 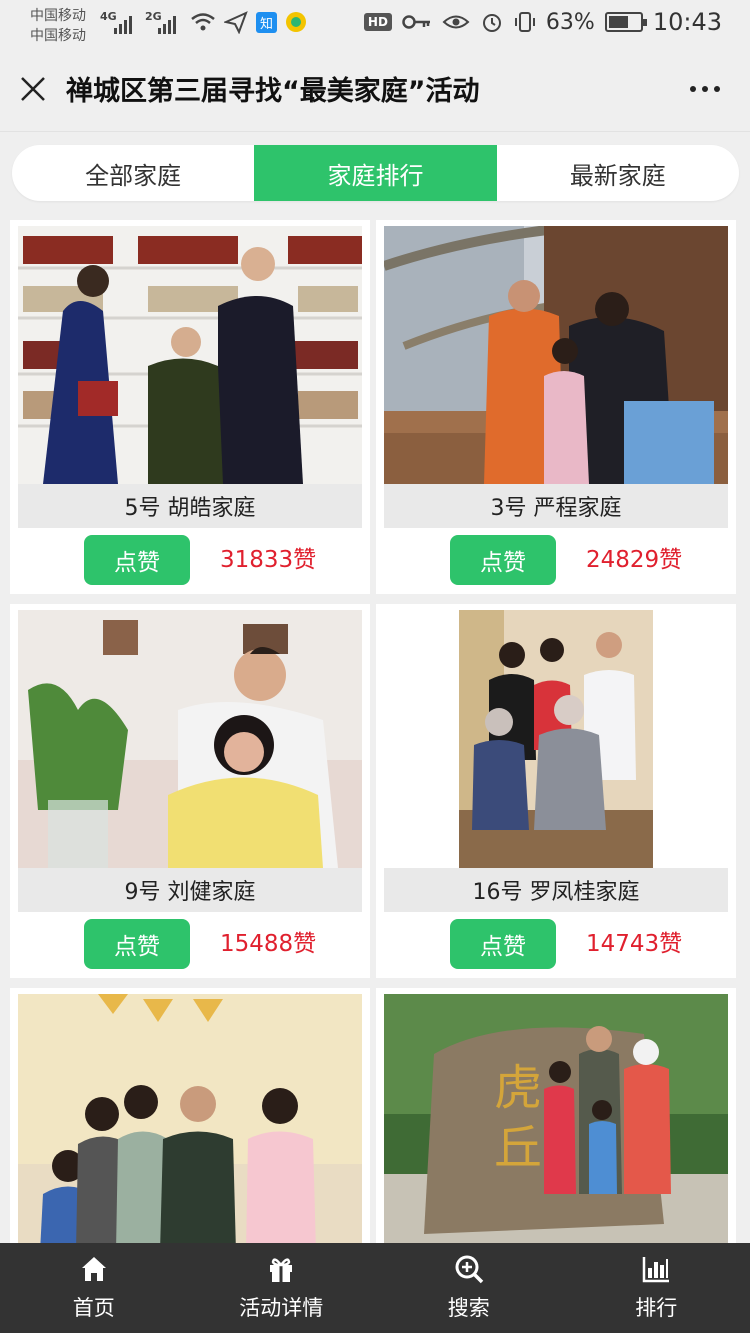 I want to click on wifi-icon, so click(x=203, y=22).